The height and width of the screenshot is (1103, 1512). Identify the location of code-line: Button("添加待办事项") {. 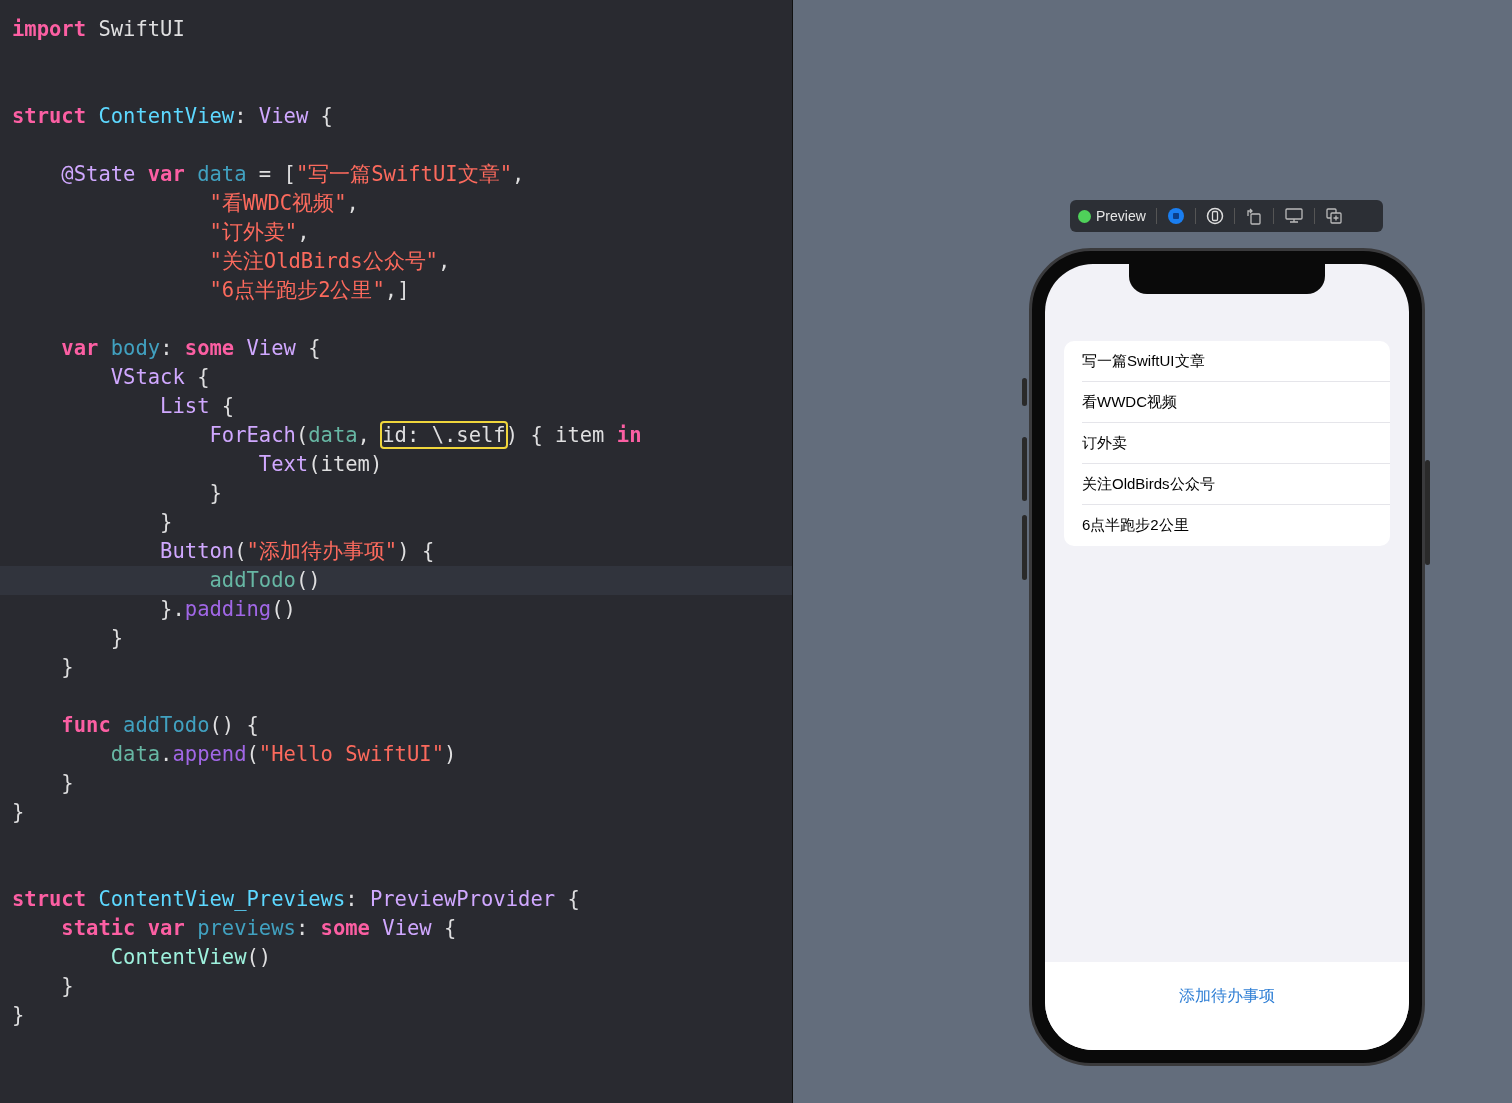
(297, 551).